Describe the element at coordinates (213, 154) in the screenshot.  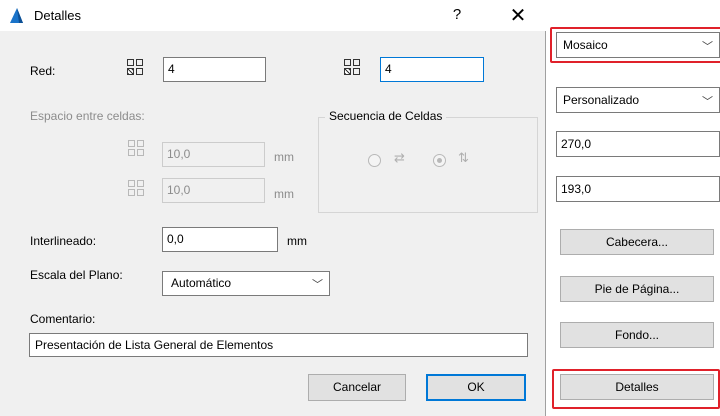
I see `horizontal-spacing-input: 10,0` at that location.